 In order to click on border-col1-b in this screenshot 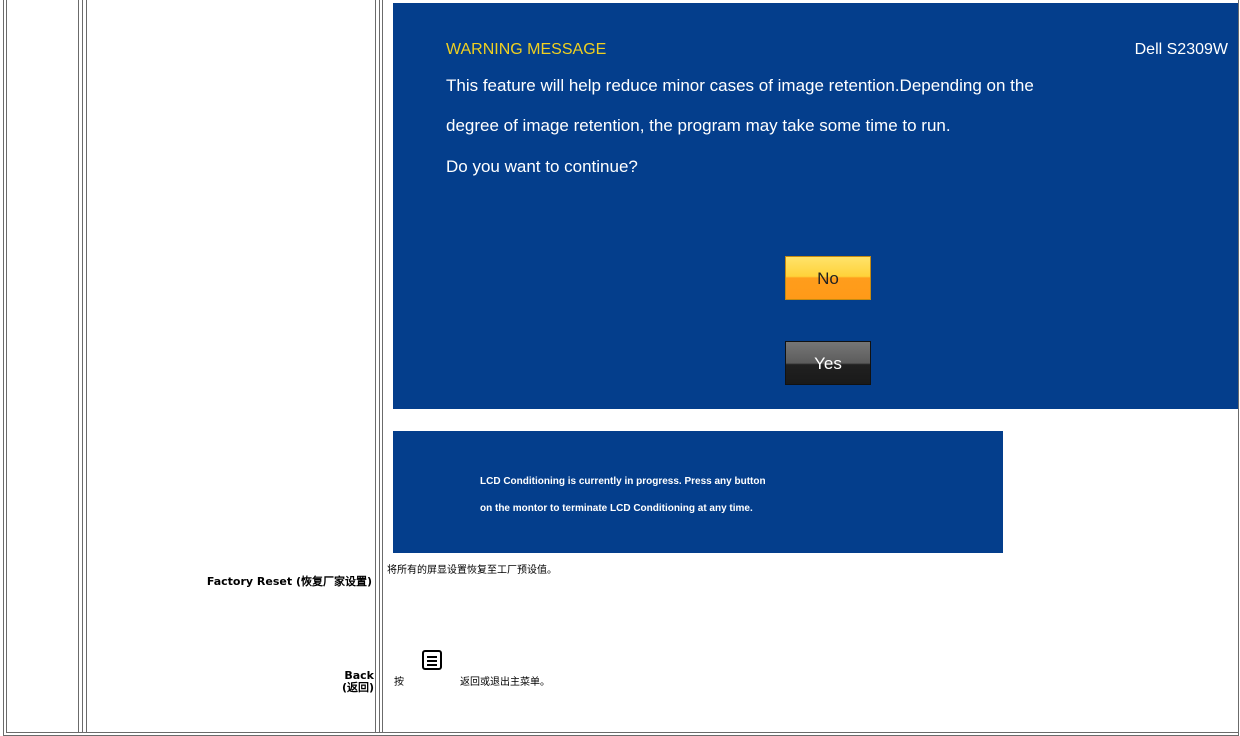, I will do `click(82, 366)`.